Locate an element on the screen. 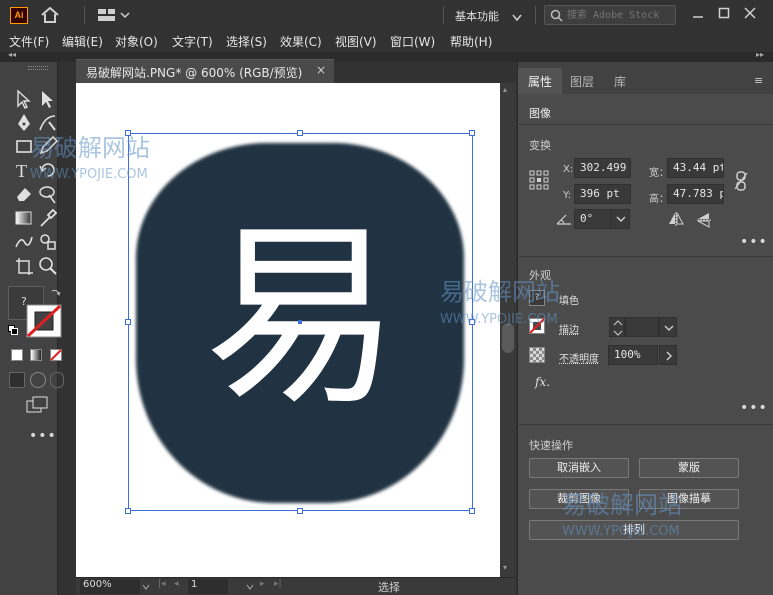 This screenshot has height=595, width=773. toolbar-grip is located at coordinates (38, 68).